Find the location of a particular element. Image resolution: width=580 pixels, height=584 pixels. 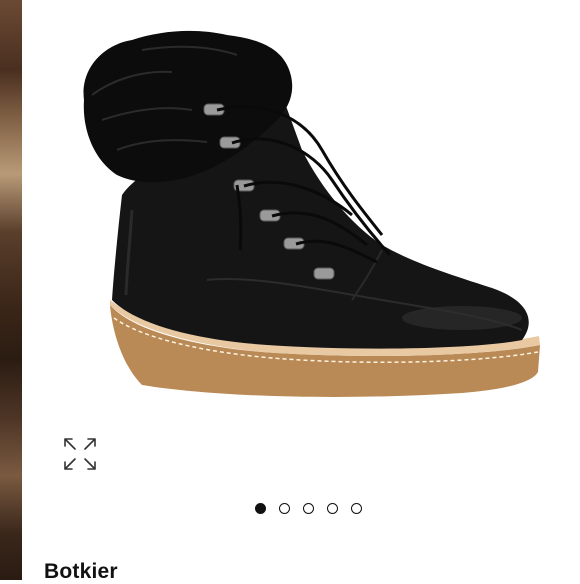

background-strip is located at coordinates (11, 290).